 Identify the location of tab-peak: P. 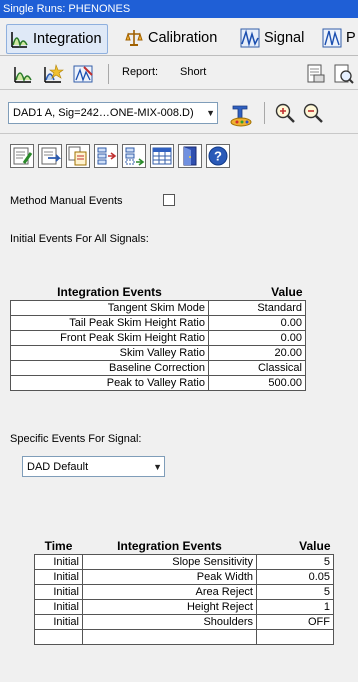
(339, 38).